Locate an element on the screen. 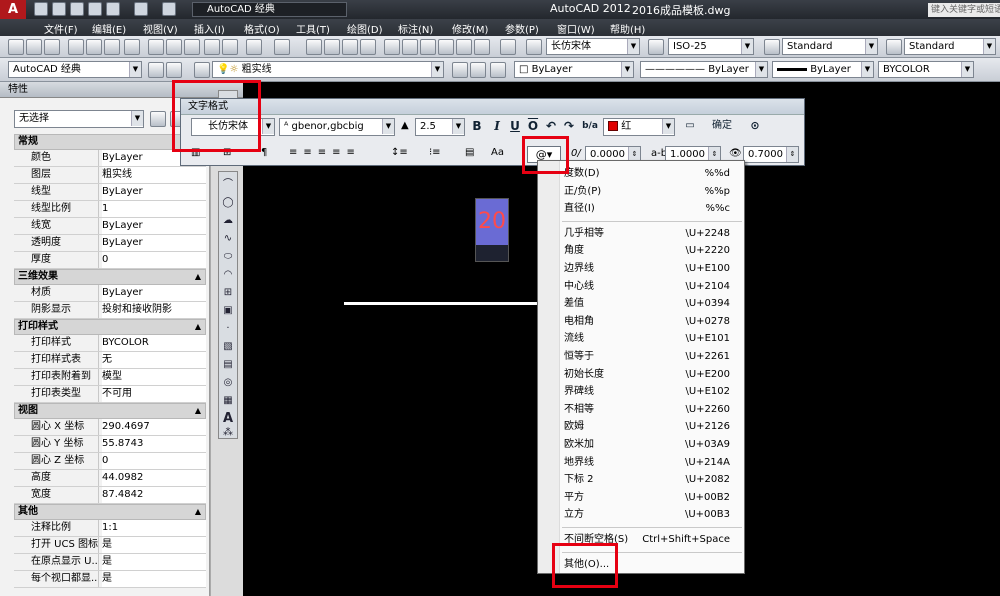 The width and height of the screenshot is (1000, 596). property-value: 不可用 is located at coordinates (154, 394).